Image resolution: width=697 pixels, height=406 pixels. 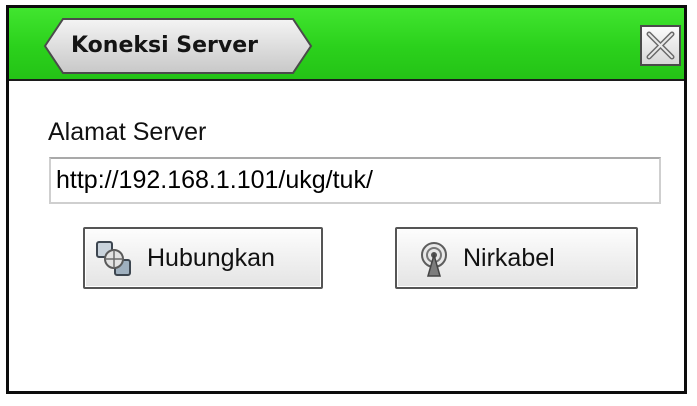 What do you see at coordinates (509, 258) in the screenshot?
I see `wireless-button-label: Nirkabel` at bounding box center [509, 258].